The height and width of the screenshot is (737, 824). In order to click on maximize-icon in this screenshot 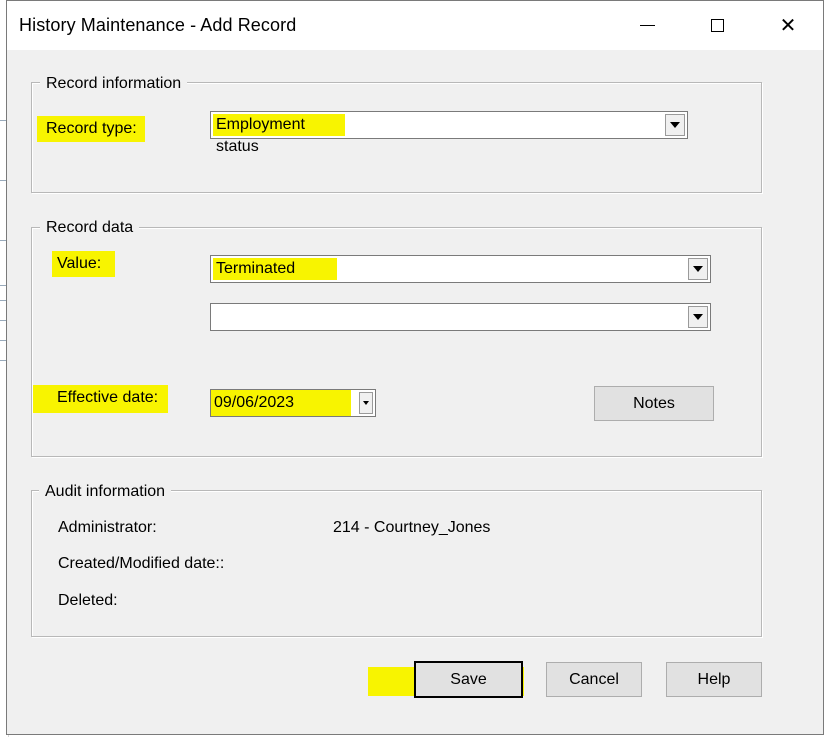, I will do `click(717, 25)`.